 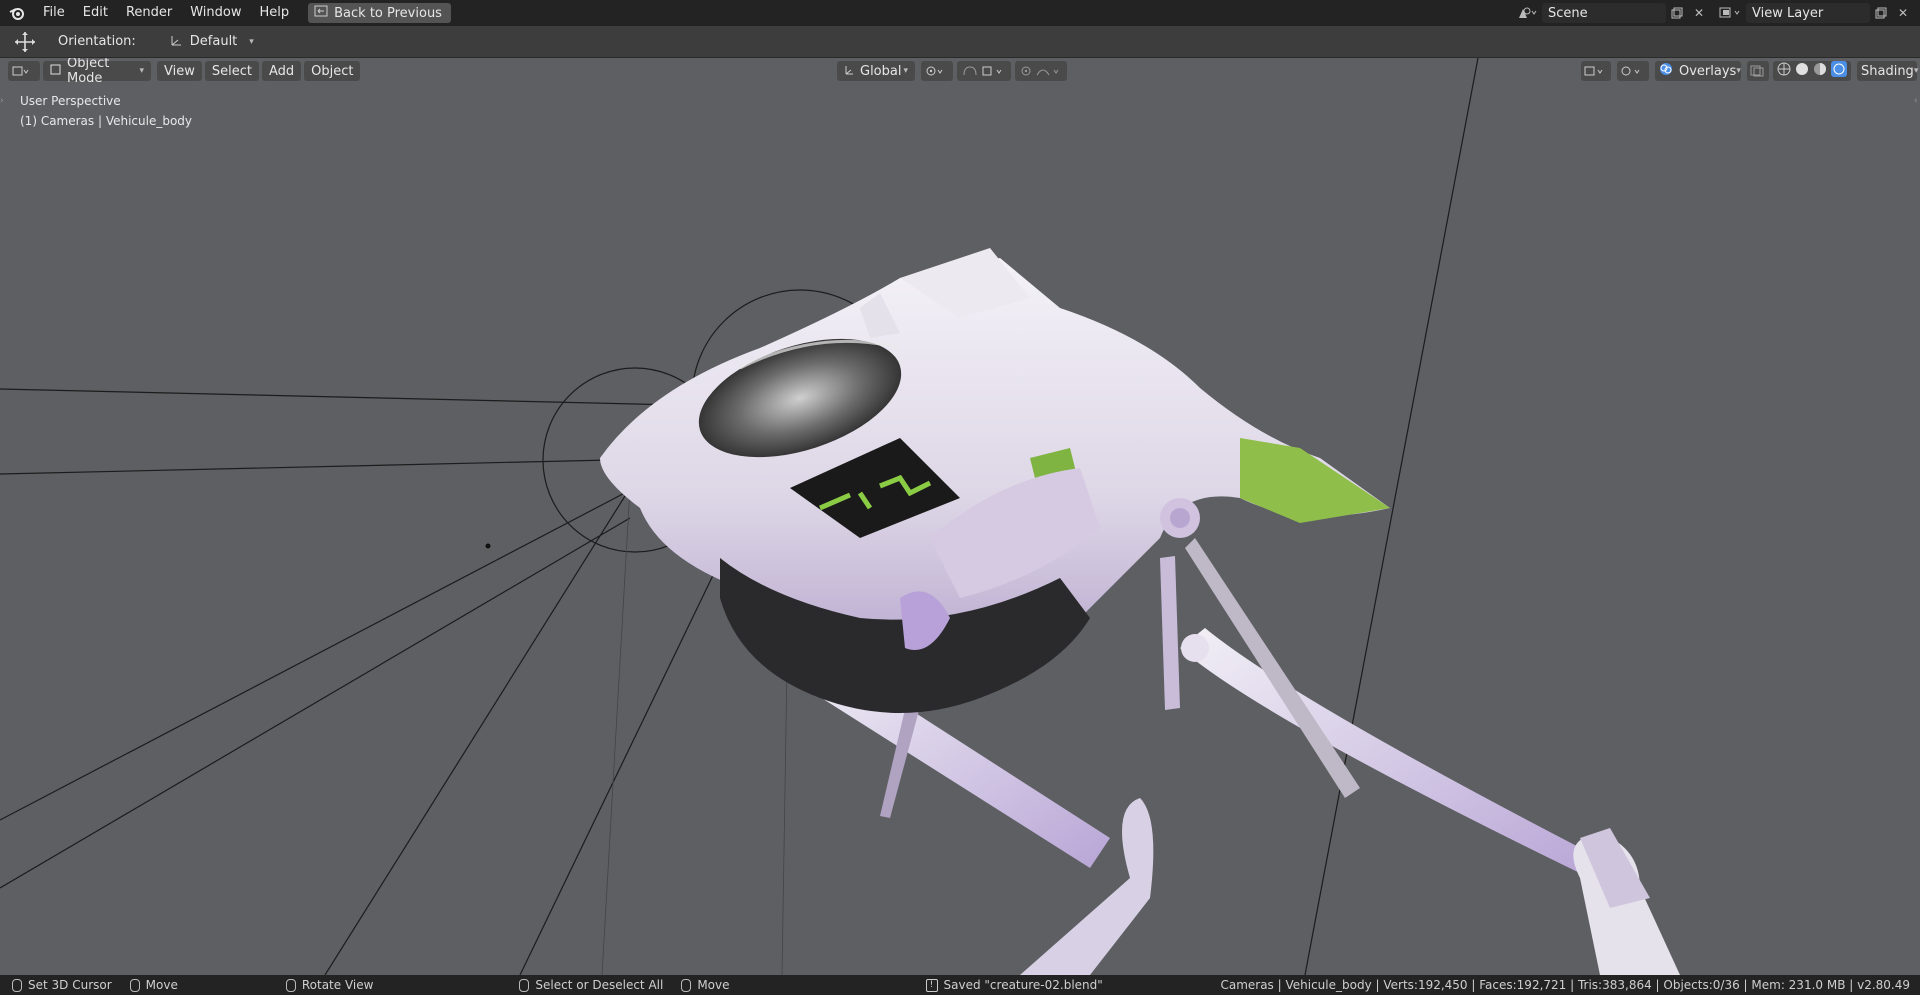 What do you see at coordinates (686, 985) in the screenshot?
I see `mouse-right-drag-icon` at bounding box center [686, 985].